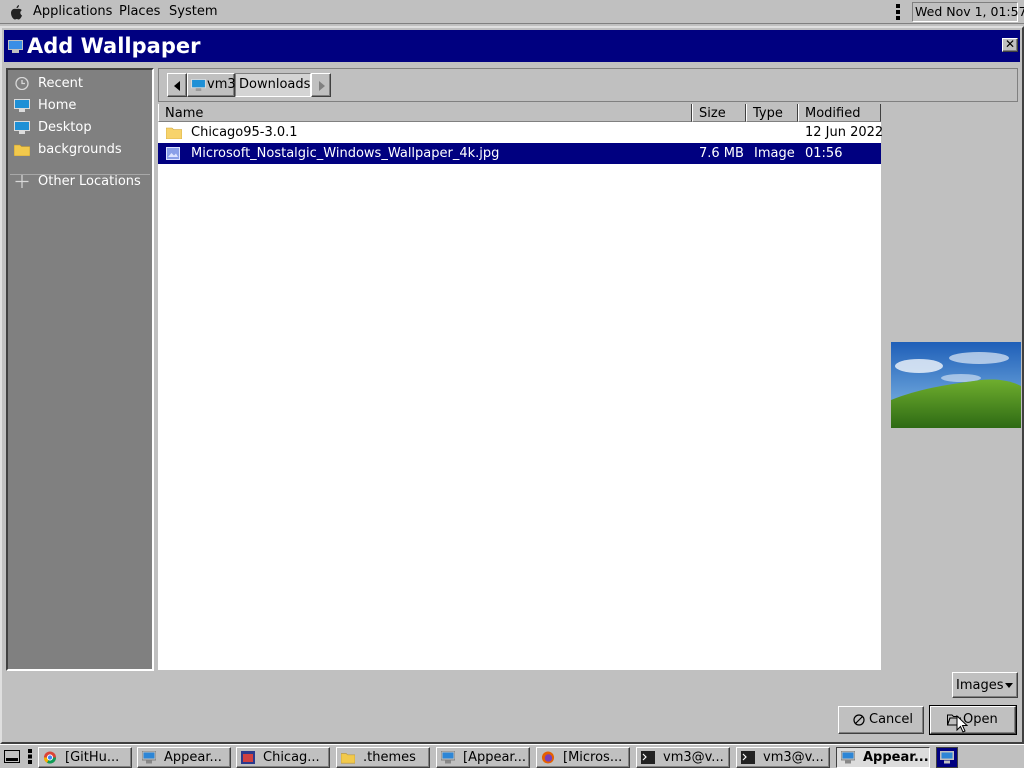  What do you see at coordinates (248, 757) in the screenshot?
I see `app-window-icon` at bounding box center [248, 757].